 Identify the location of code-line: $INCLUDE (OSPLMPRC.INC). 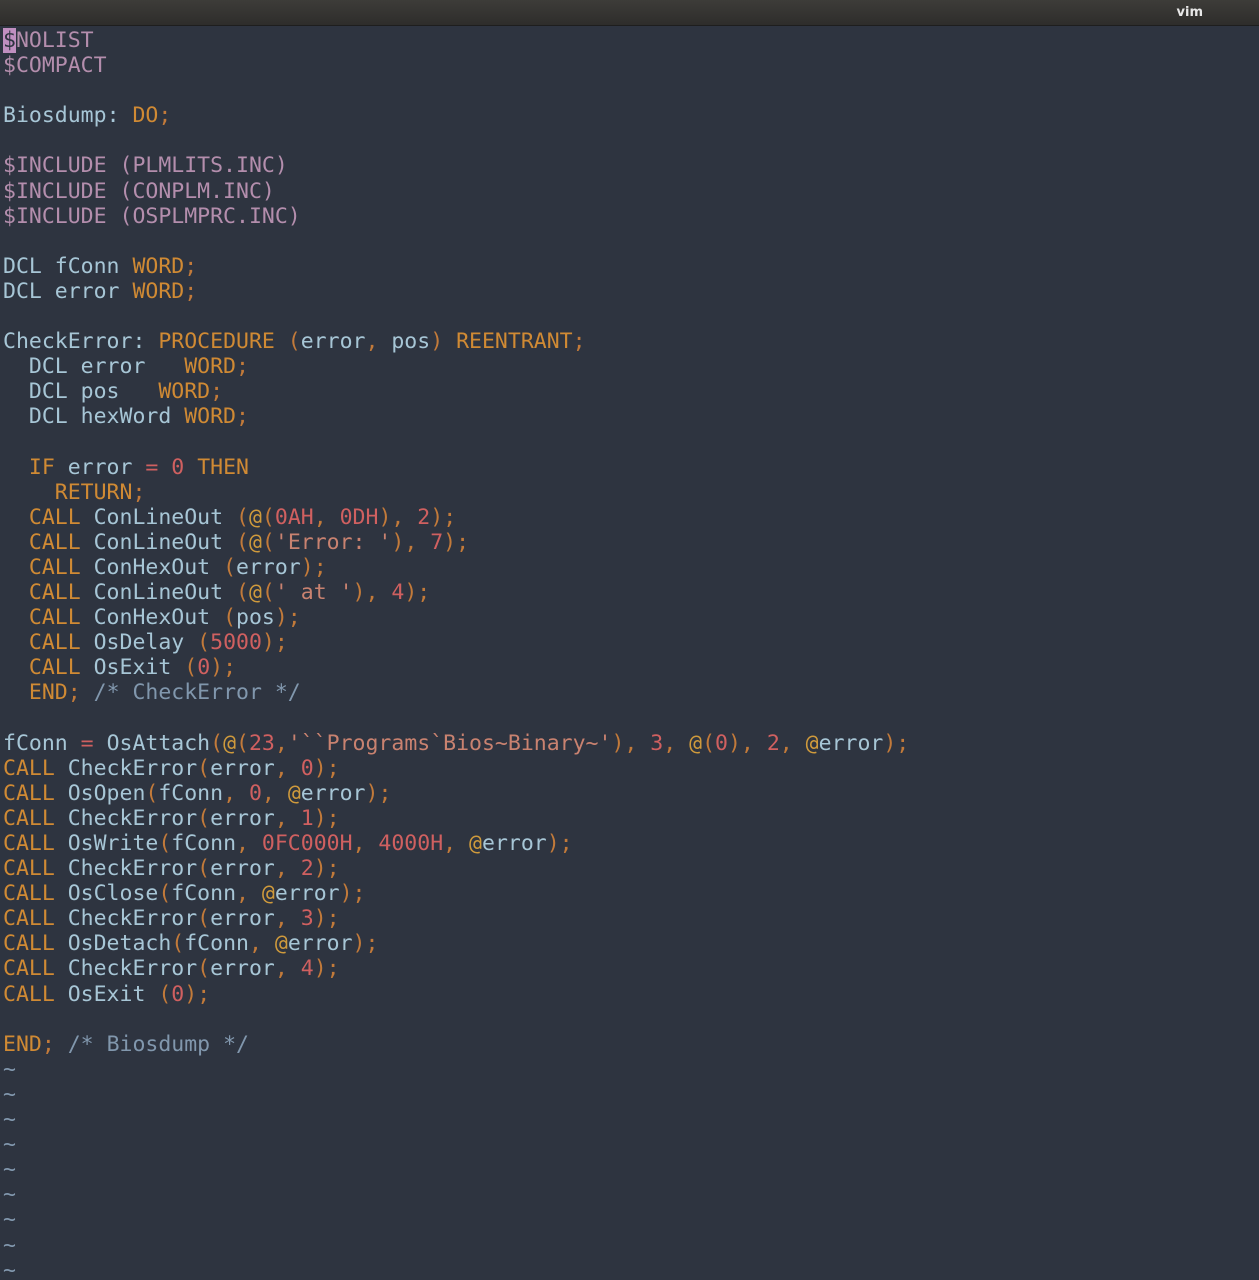
(631, 216).